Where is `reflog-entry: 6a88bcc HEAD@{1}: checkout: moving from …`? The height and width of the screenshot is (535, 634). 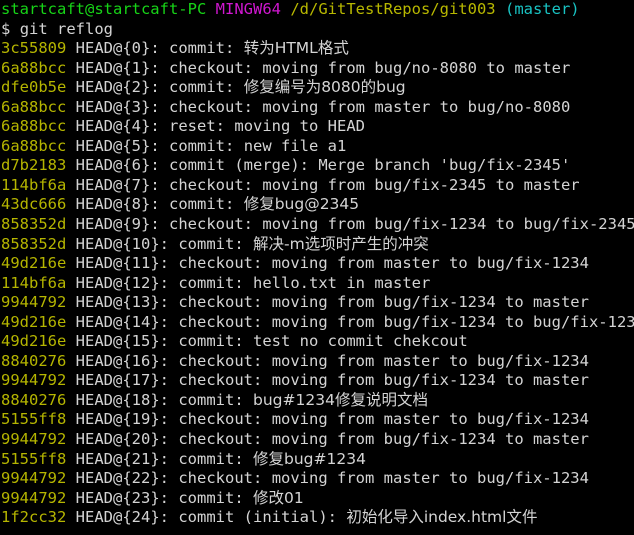 reflog-entry: 6a88bcc HEAD@{1}: checkout: moving from … is located at coordinates (317, 69).